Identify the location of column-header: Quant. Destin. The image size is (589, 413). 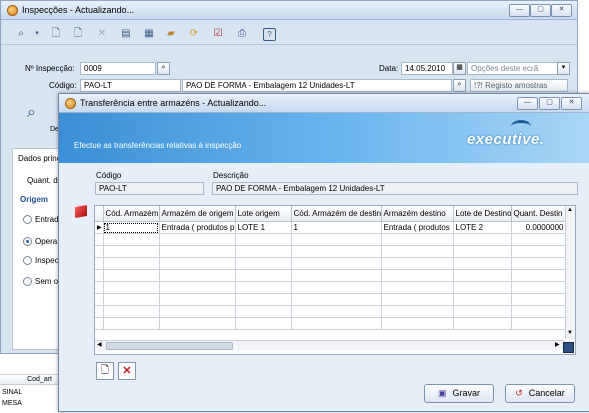
(539, 214).